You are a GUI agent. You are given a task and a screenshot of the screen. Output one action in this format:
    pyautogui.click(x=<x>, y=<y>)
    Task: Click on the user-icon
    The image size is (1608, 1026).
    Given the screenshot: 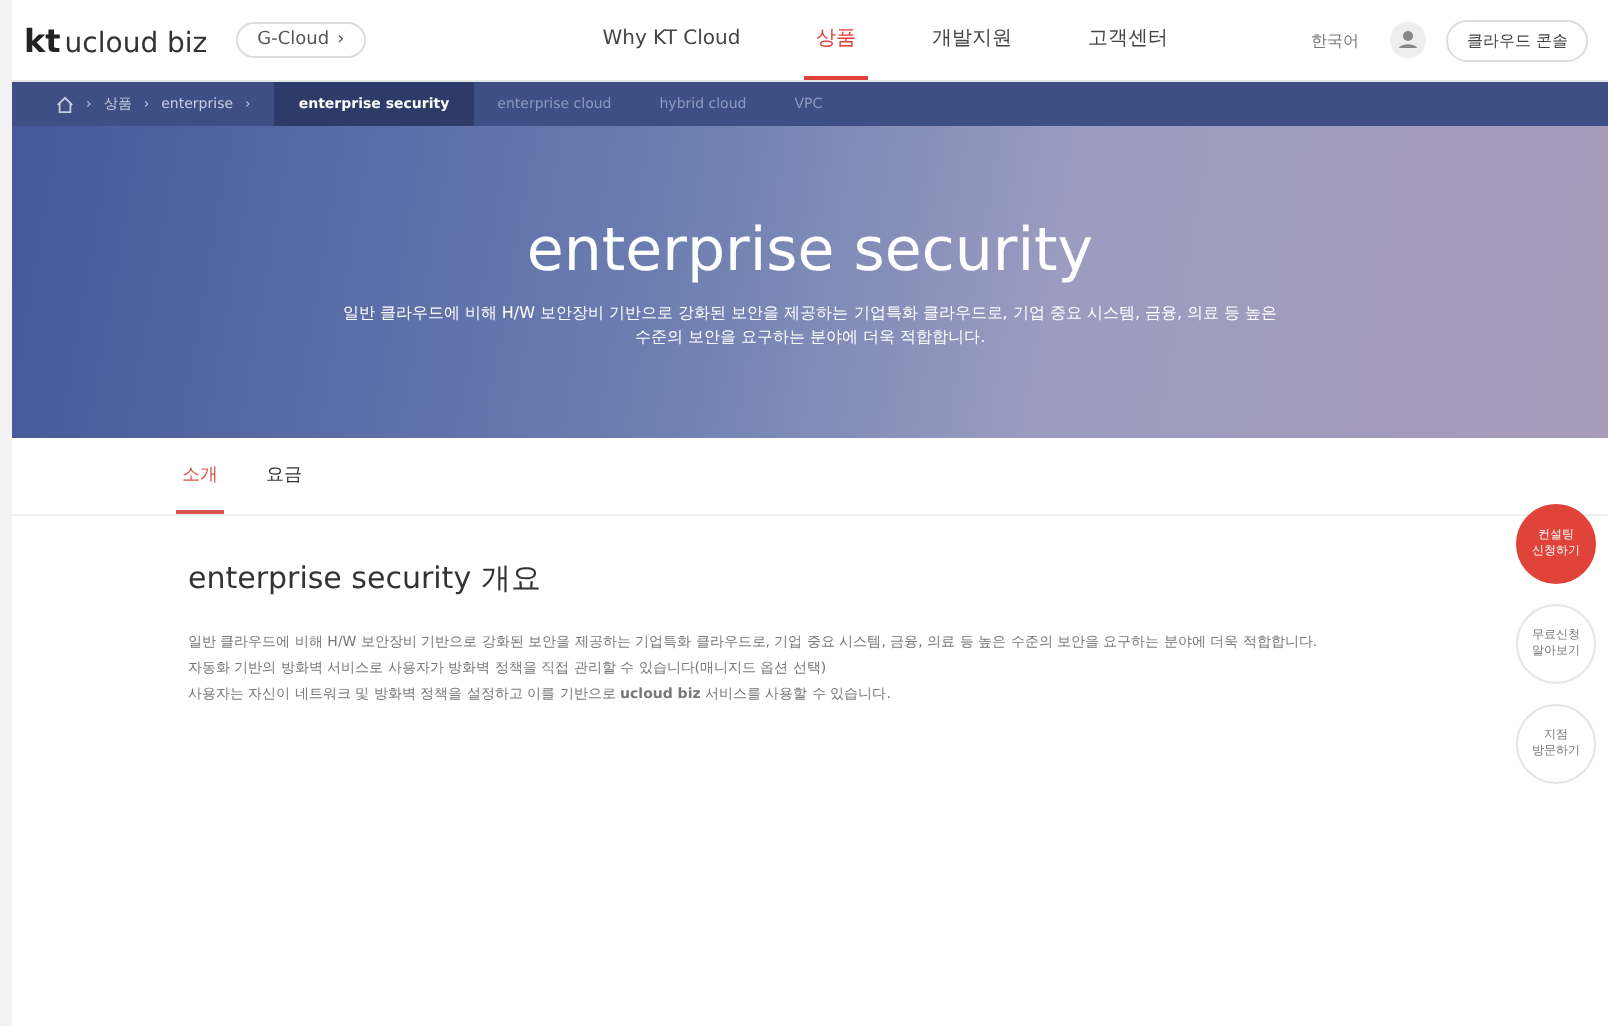 What is the action you would take?
    pyautogui.click(x=1408, y=40)
    